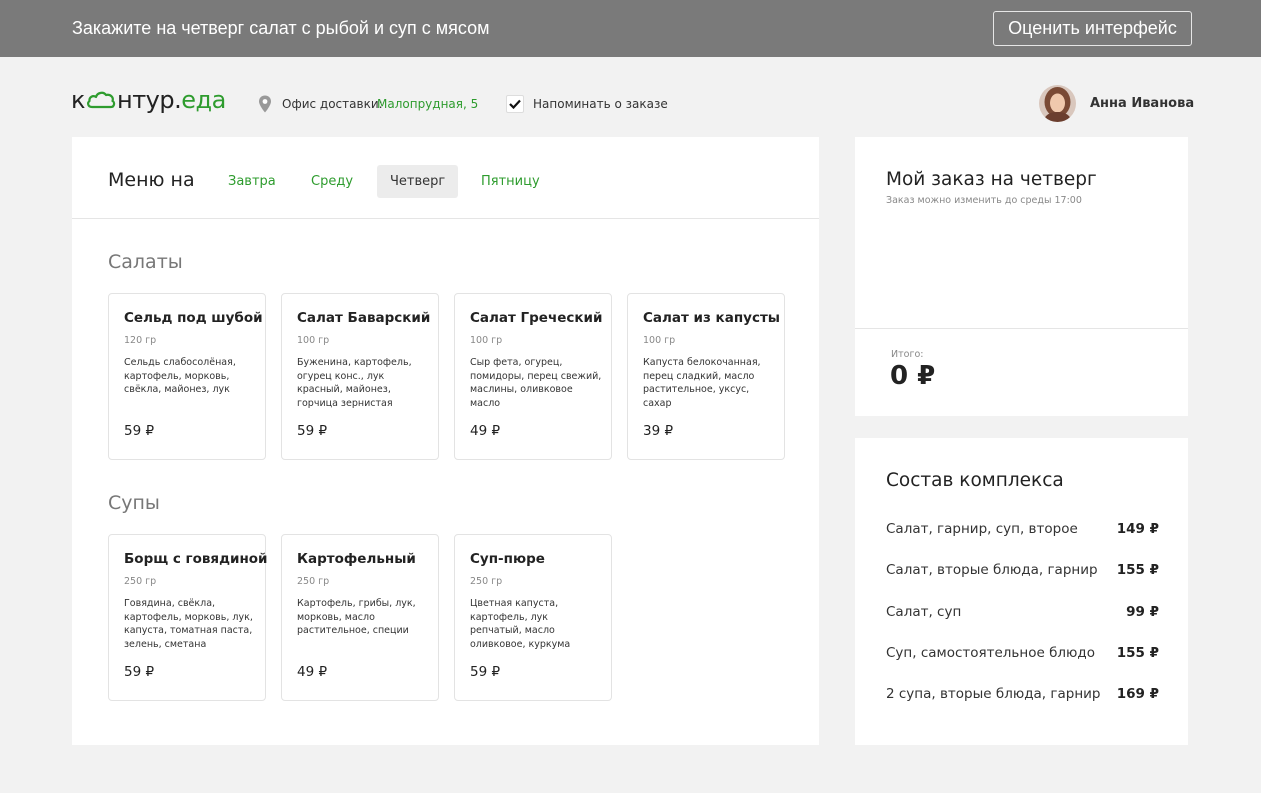 The image size is (1261, 793). Describe the element at coordinates (1142, 103) in the screenshot. I see `user-name: Анна Иванова` at that location.